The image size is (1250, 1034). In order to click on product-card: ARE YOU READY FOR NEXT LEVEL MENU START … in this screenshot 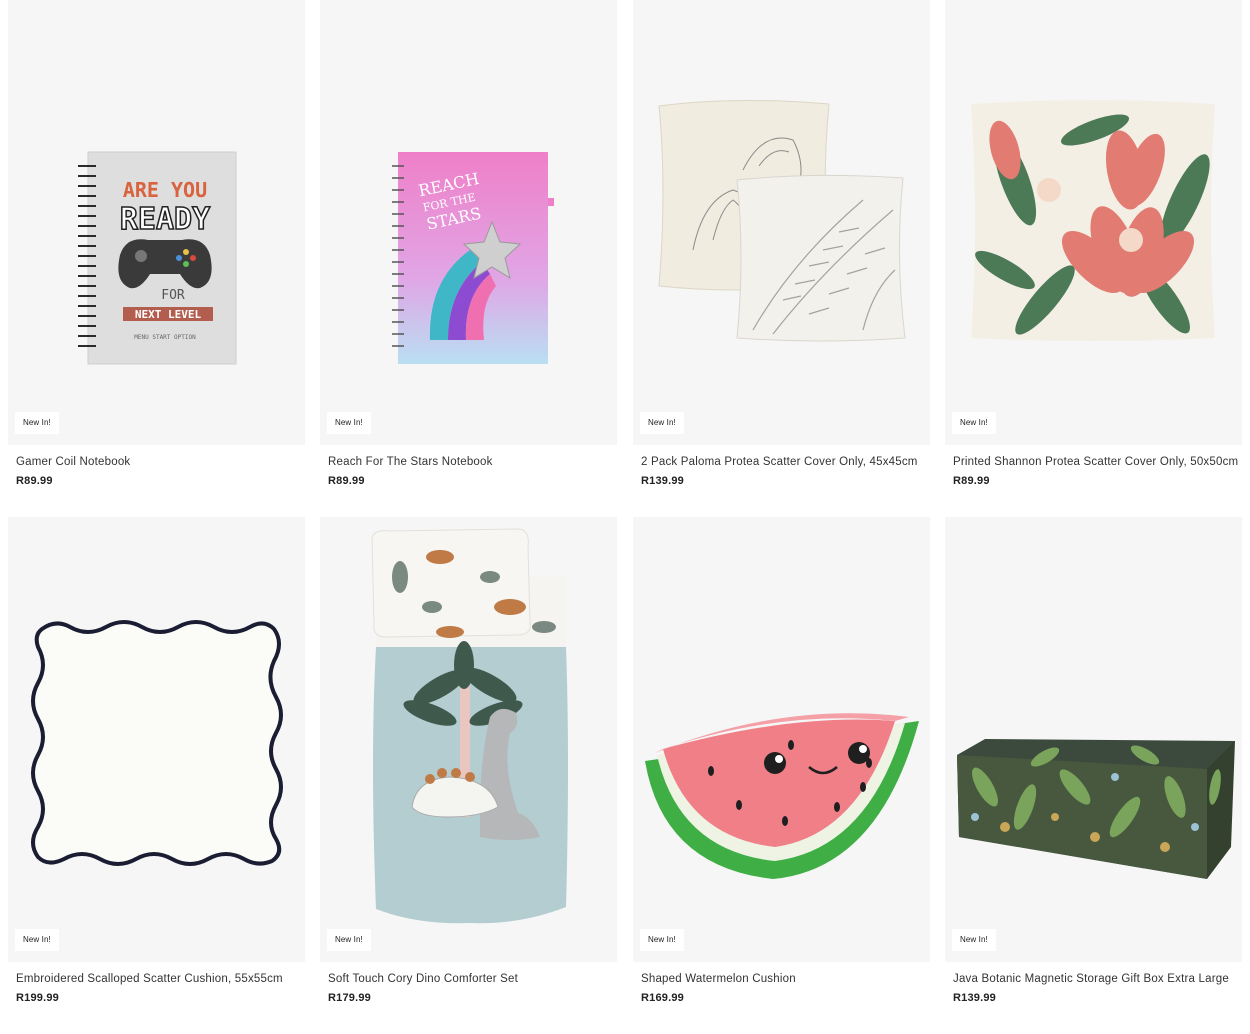, I will do `click(156, 243)`.